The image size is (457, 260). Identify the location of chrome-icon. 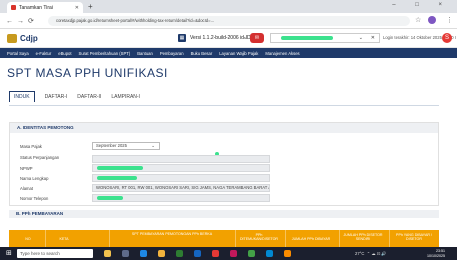
(251, 253).